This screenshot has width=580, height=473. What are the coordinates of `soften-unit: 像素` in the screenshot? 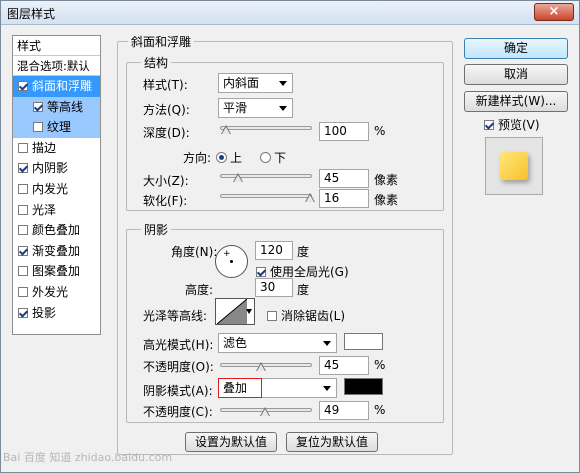 It's located at (386, 200).